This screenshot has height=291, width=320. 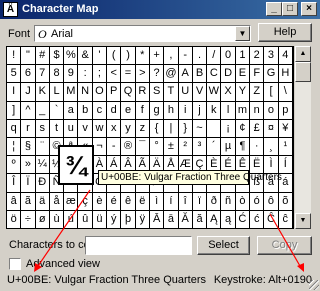 I want to click on character-cell: R, so click(x=142, y=92).